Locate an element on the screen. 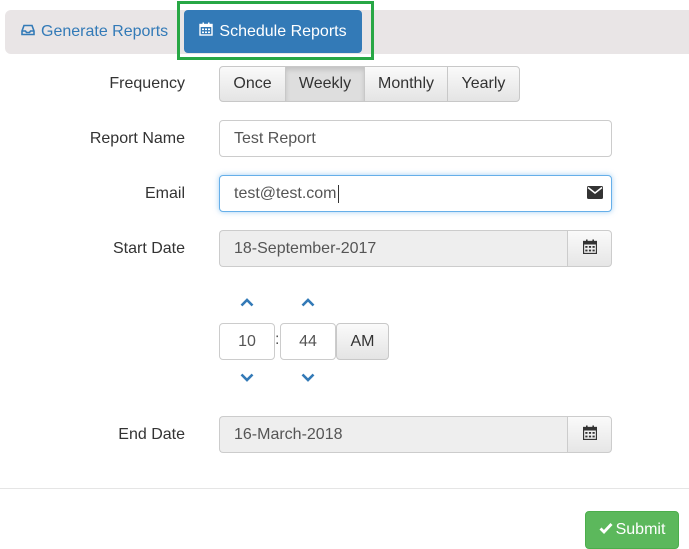  start-date-calendar-button is located at coordinates (589, 248).